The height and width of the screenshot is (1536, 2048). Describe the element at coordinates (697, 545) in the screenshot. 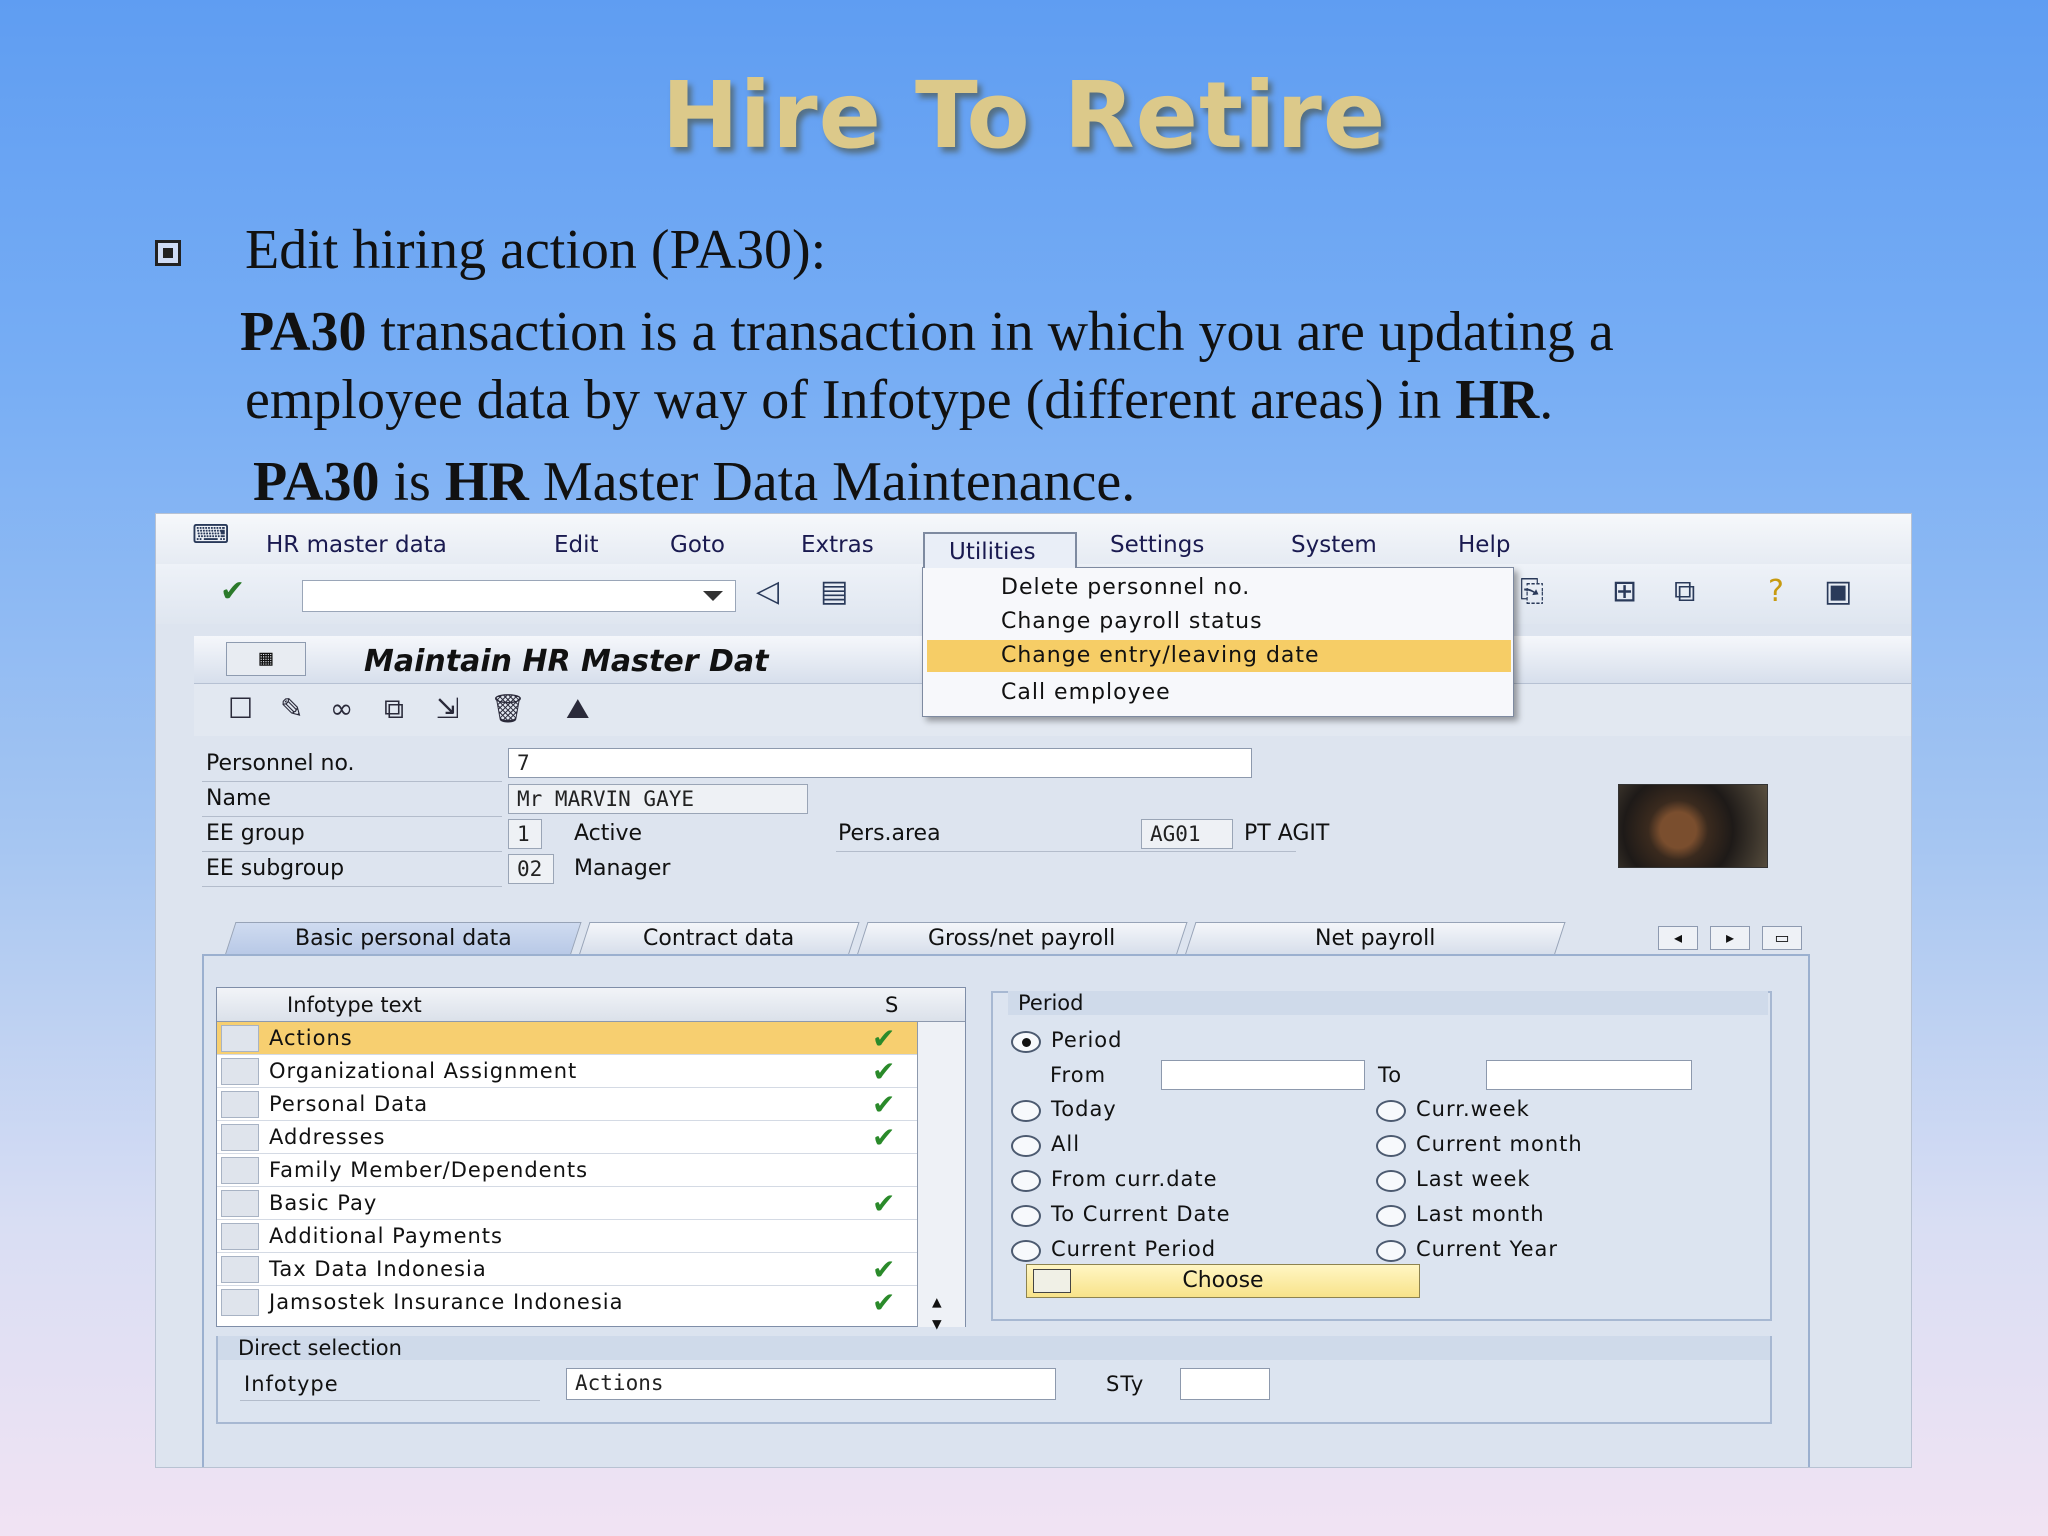

I see `menu-goto: Goto` at that location.